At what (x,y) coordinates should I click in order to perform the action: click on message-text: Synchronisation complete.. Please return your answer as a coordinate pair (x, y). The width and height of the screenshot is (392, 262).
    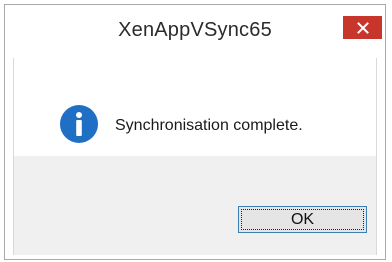
    Looking at the image, I should click on (209, 125).